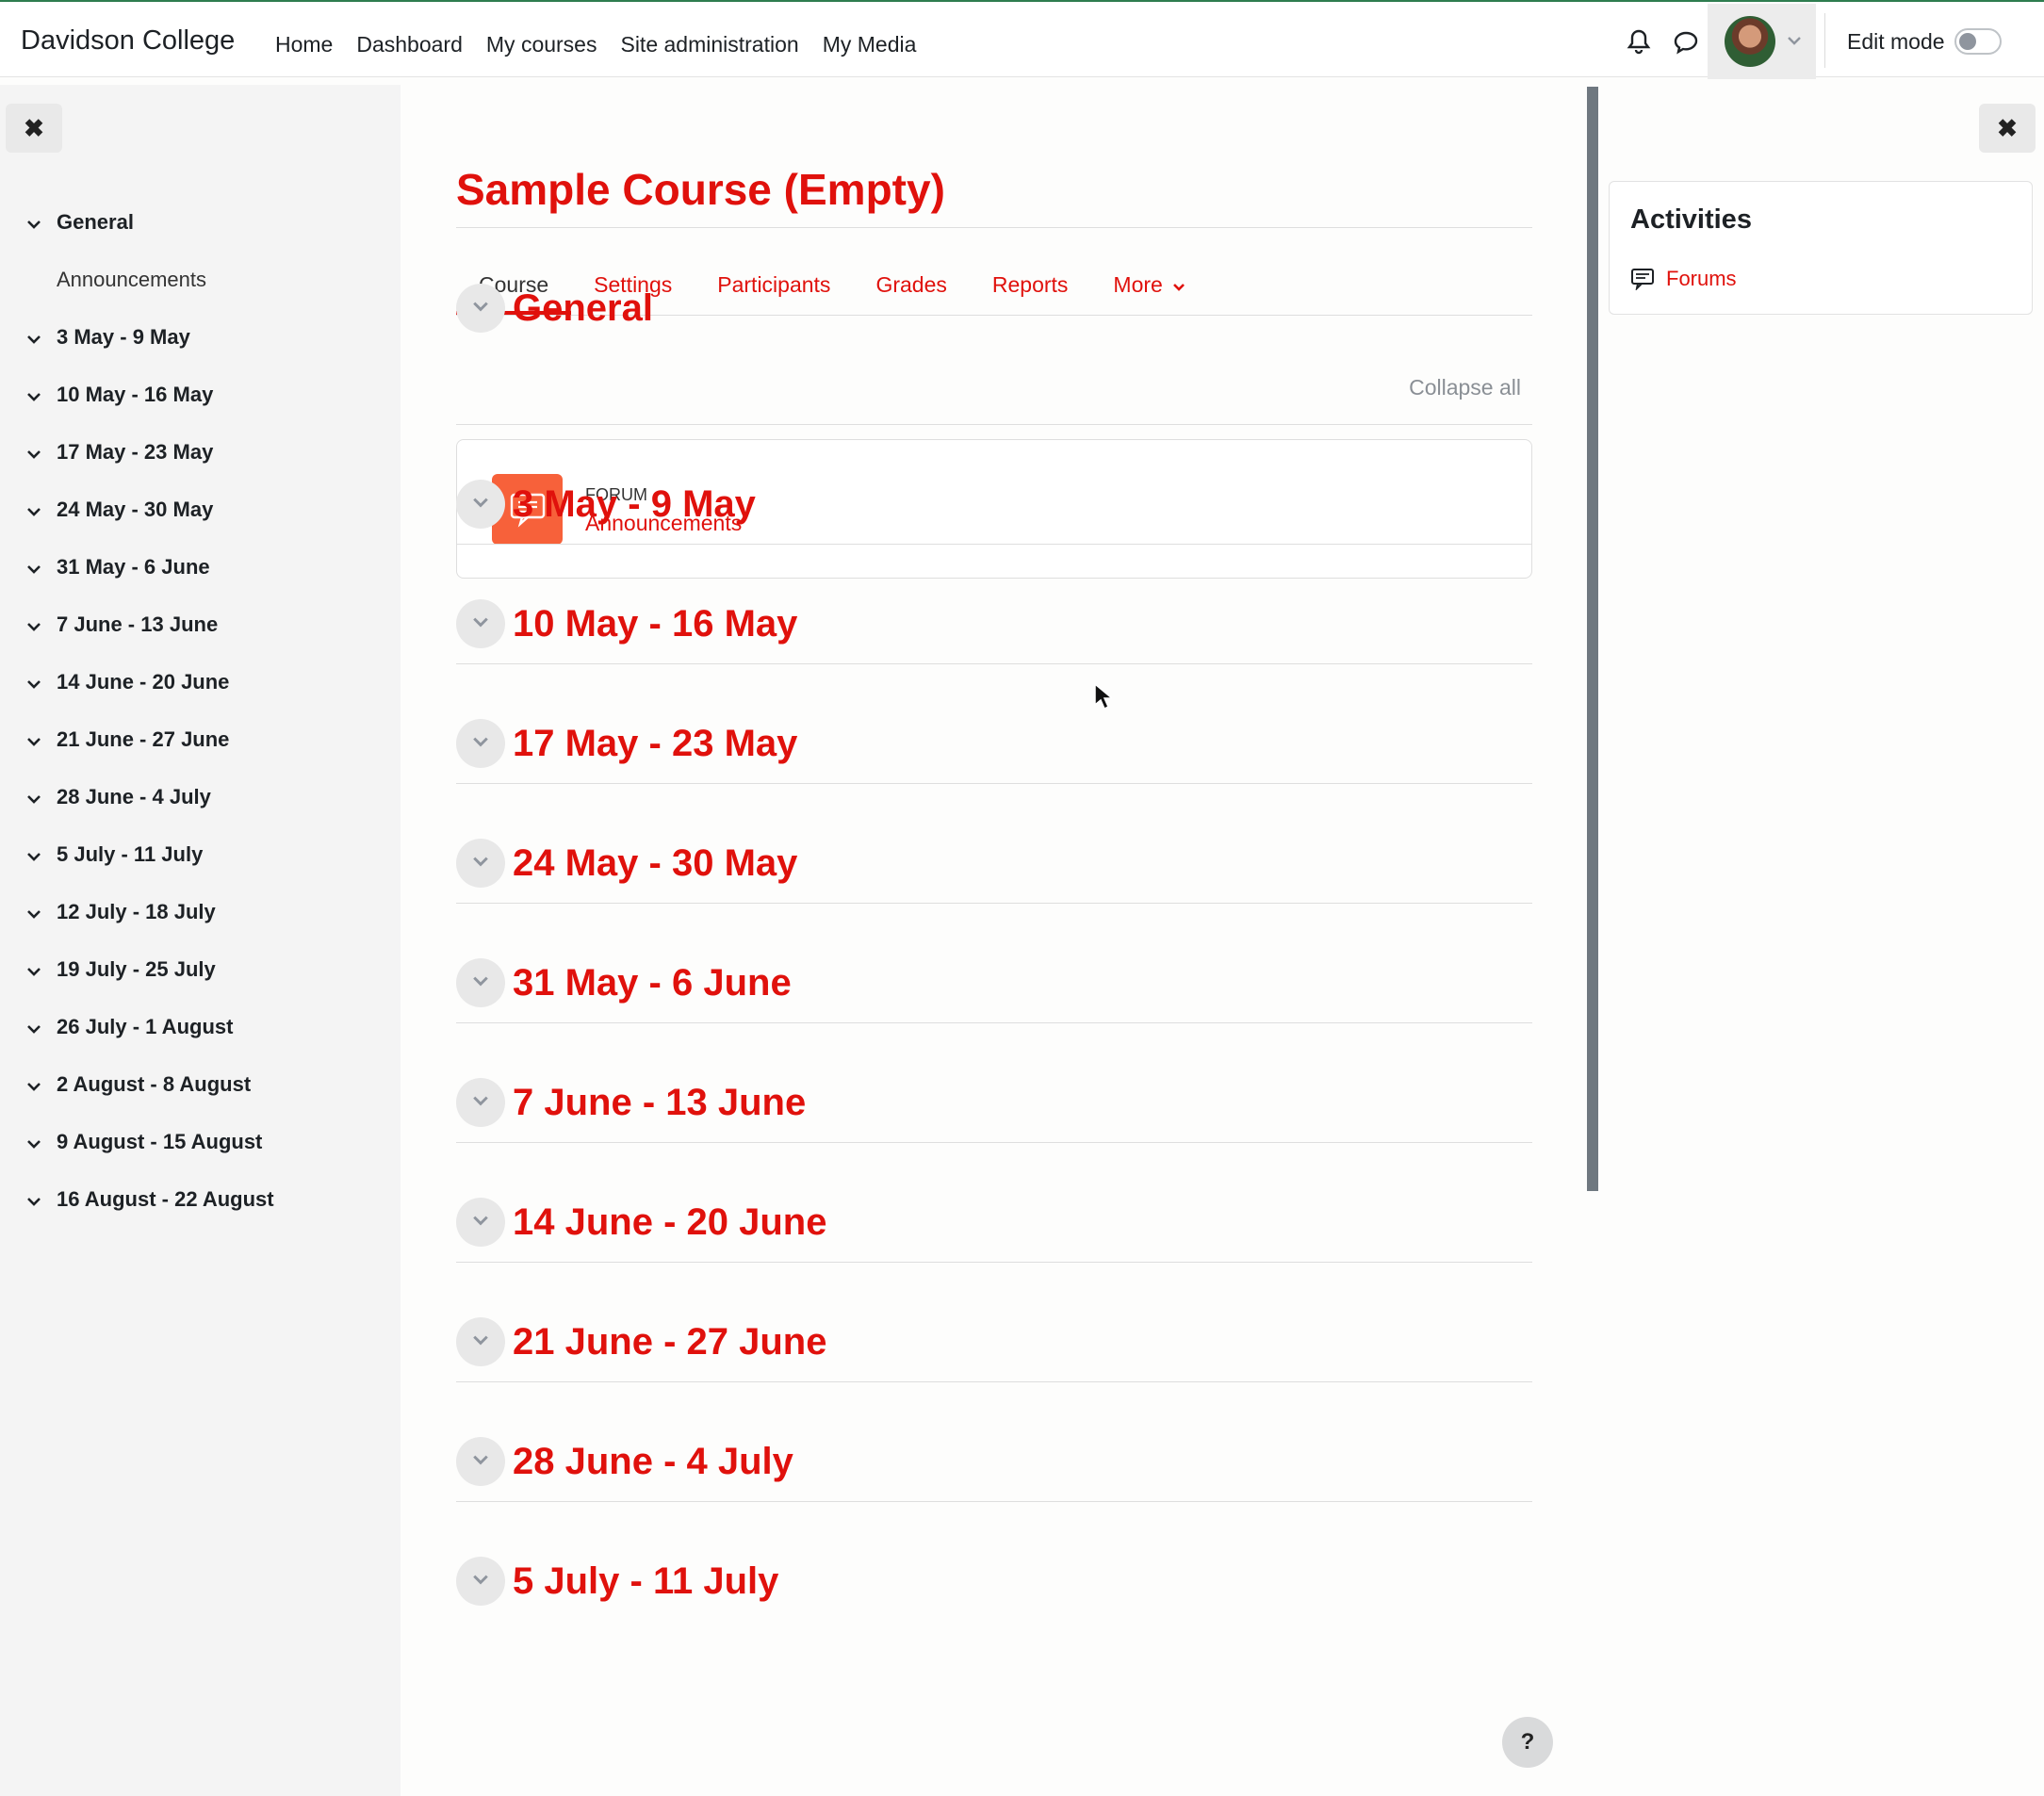 This screenshot has height=1796, width=2044. I want to click on edit-mode-label: Edit mode, so click(1896, 41).